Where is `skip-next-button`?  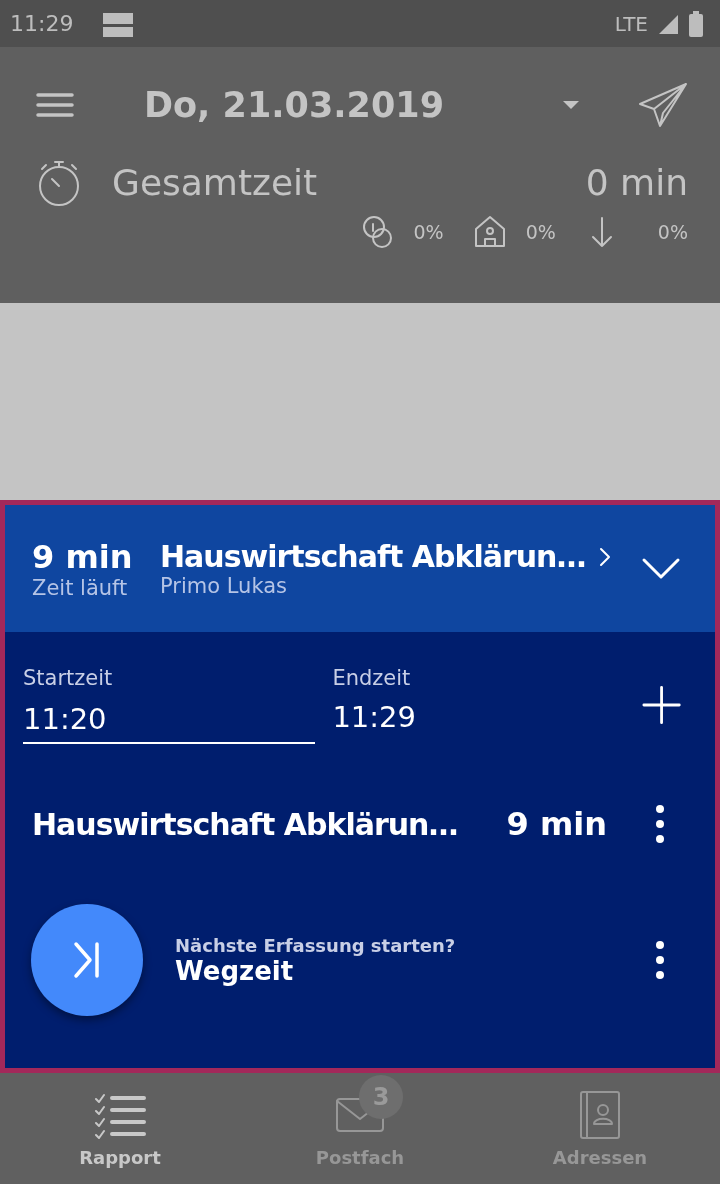 skip-next-button is located at coordinates (87, 960).